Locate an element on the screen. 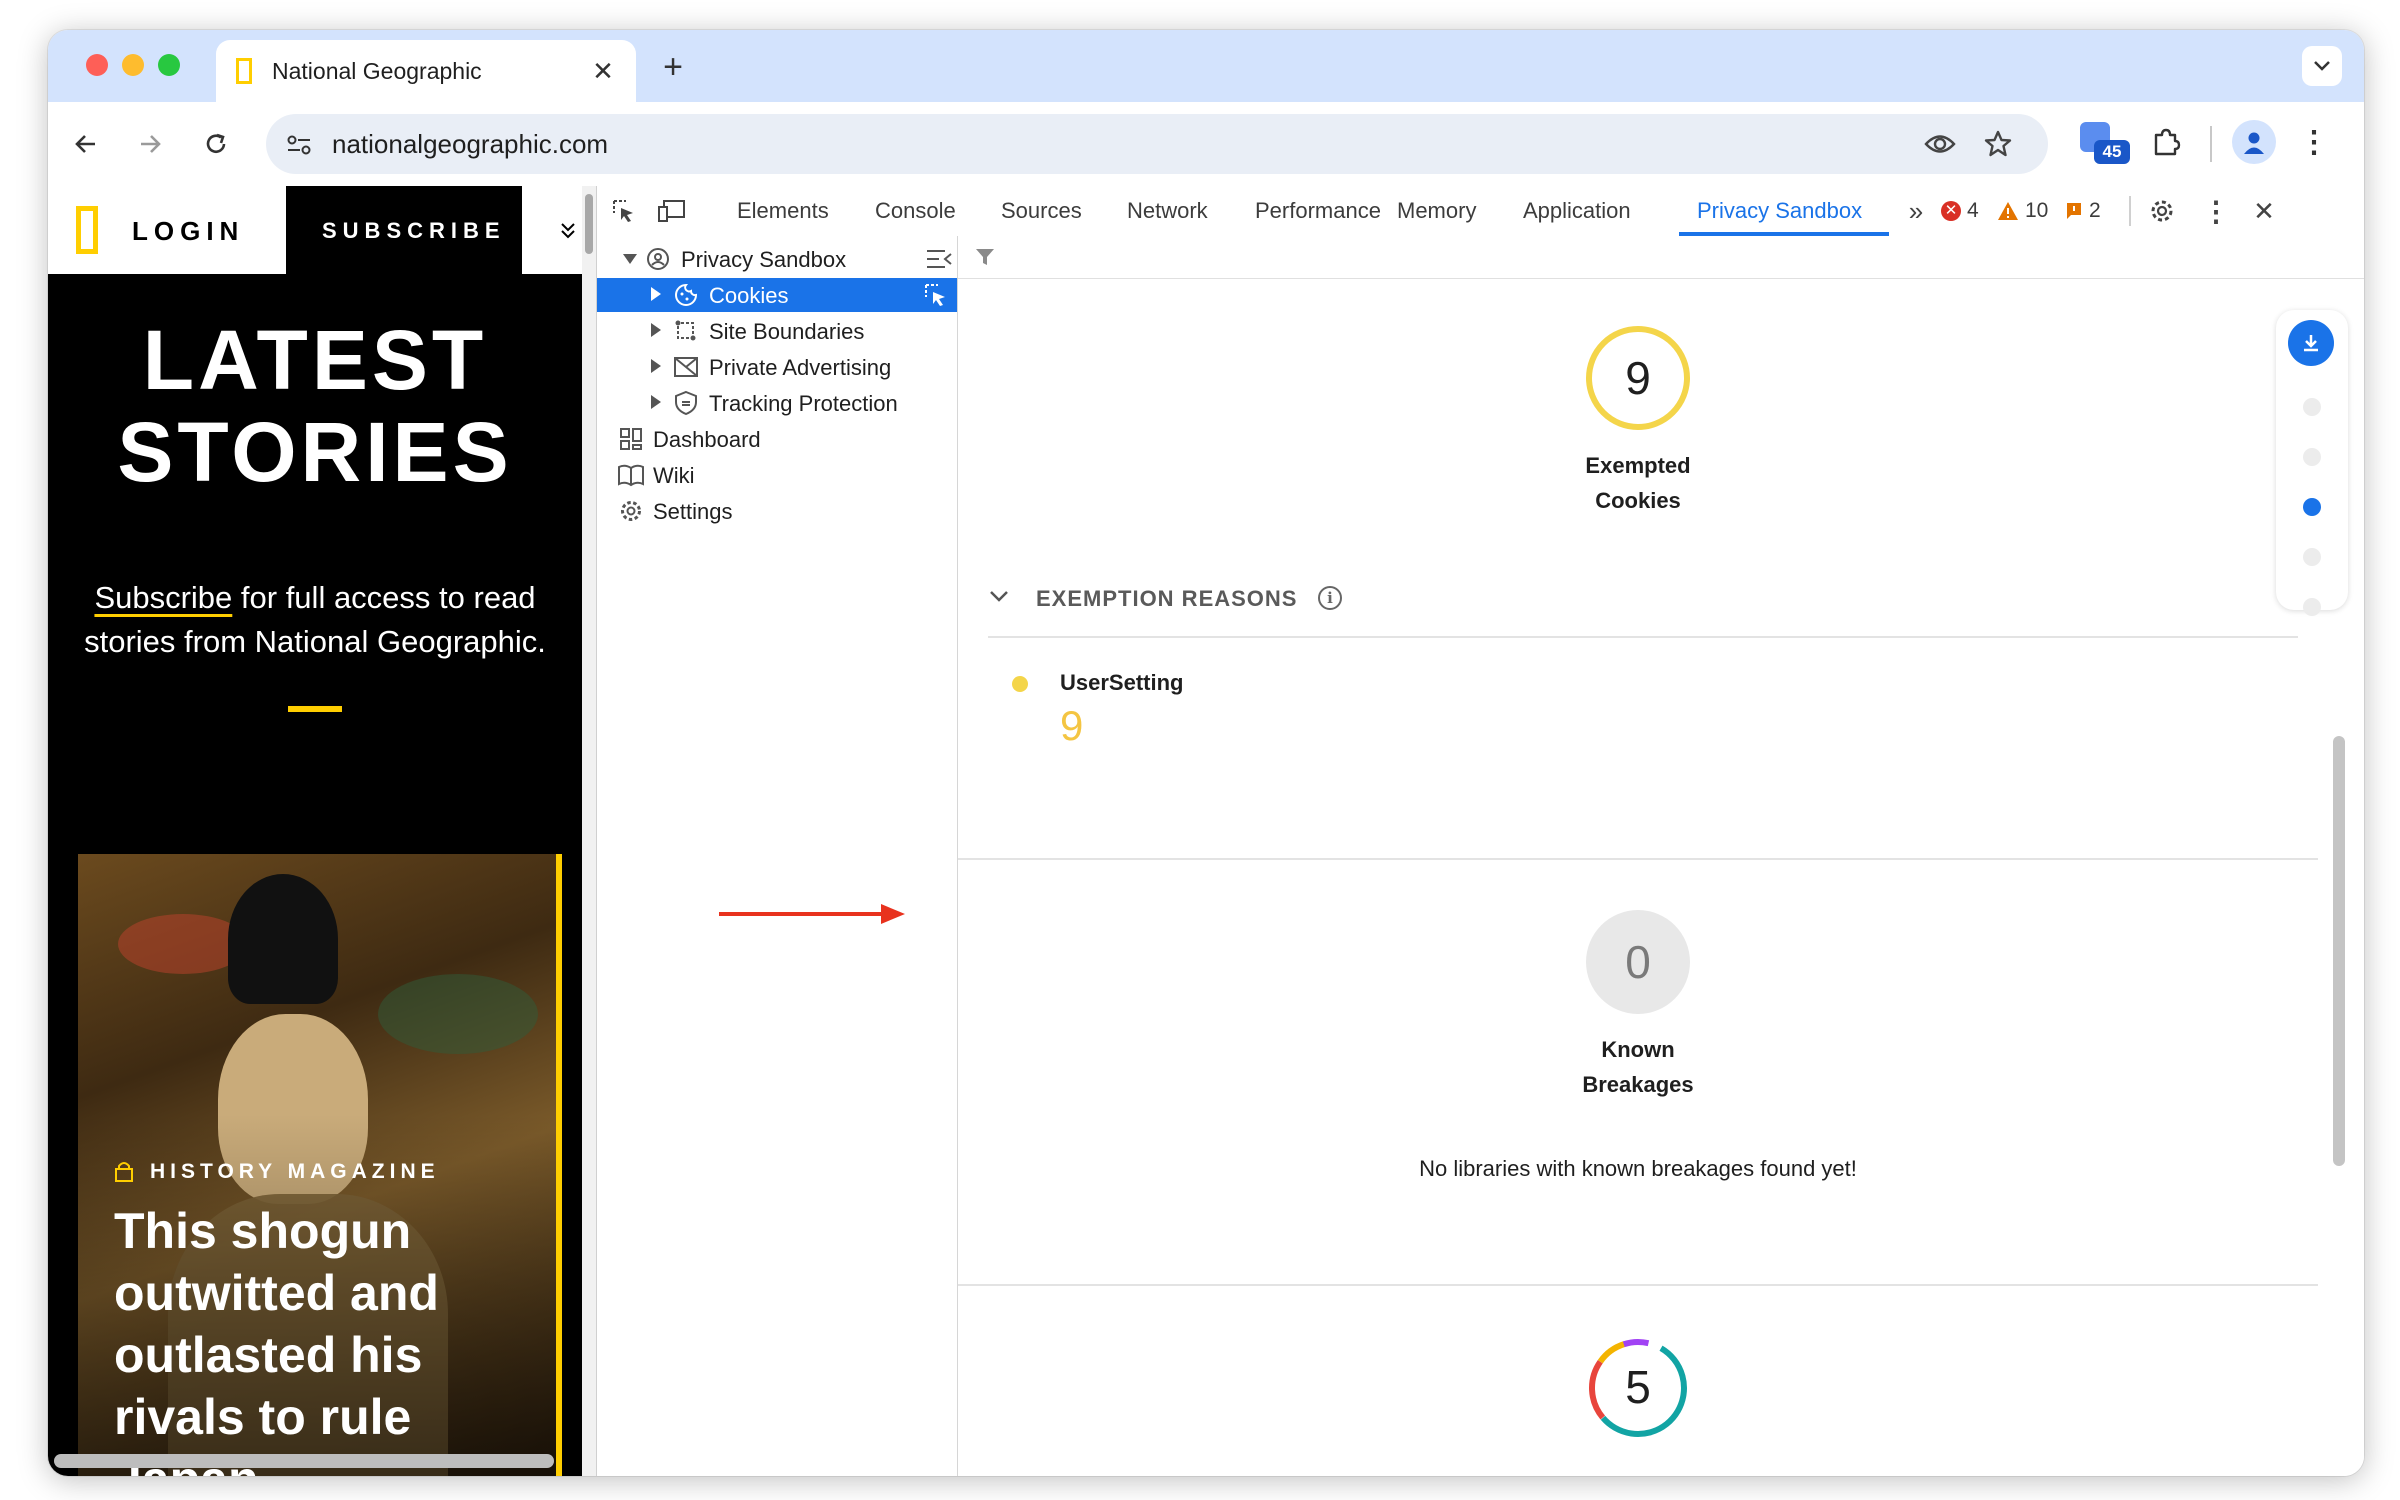 This screenshot has width=2400, height=1500. profile-avatar-icon is located at coordinates (2254, 142).